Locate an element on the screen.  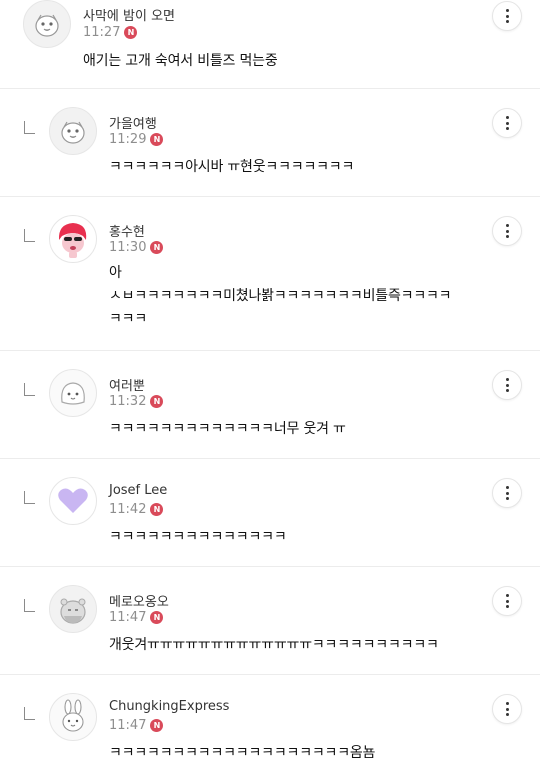
comment-meta: 11:29 N is located at coordinates (136, 139).